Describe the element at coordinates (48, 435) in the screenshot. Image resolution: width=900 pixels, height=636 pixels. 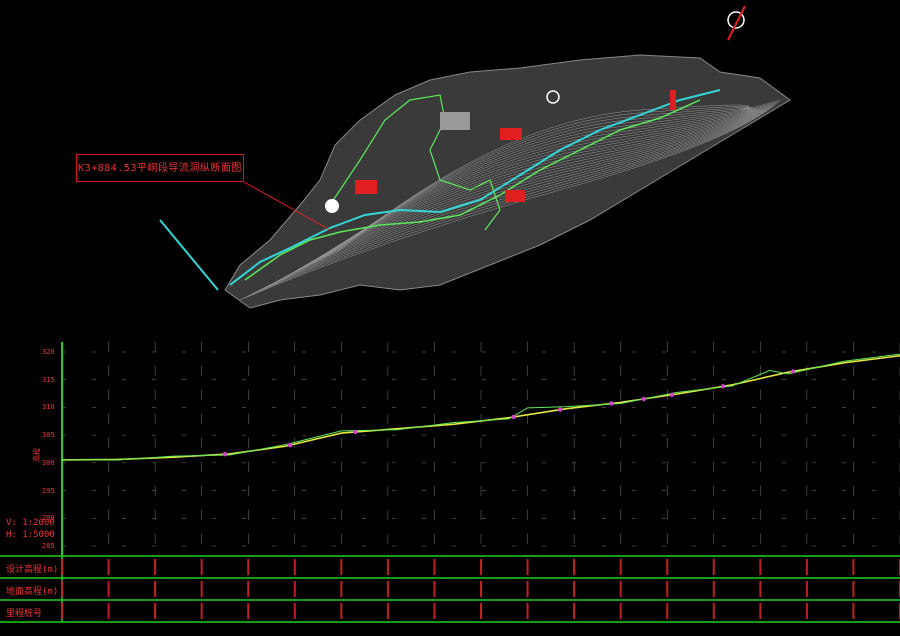
I see `y-tick-label: 305` at that location.